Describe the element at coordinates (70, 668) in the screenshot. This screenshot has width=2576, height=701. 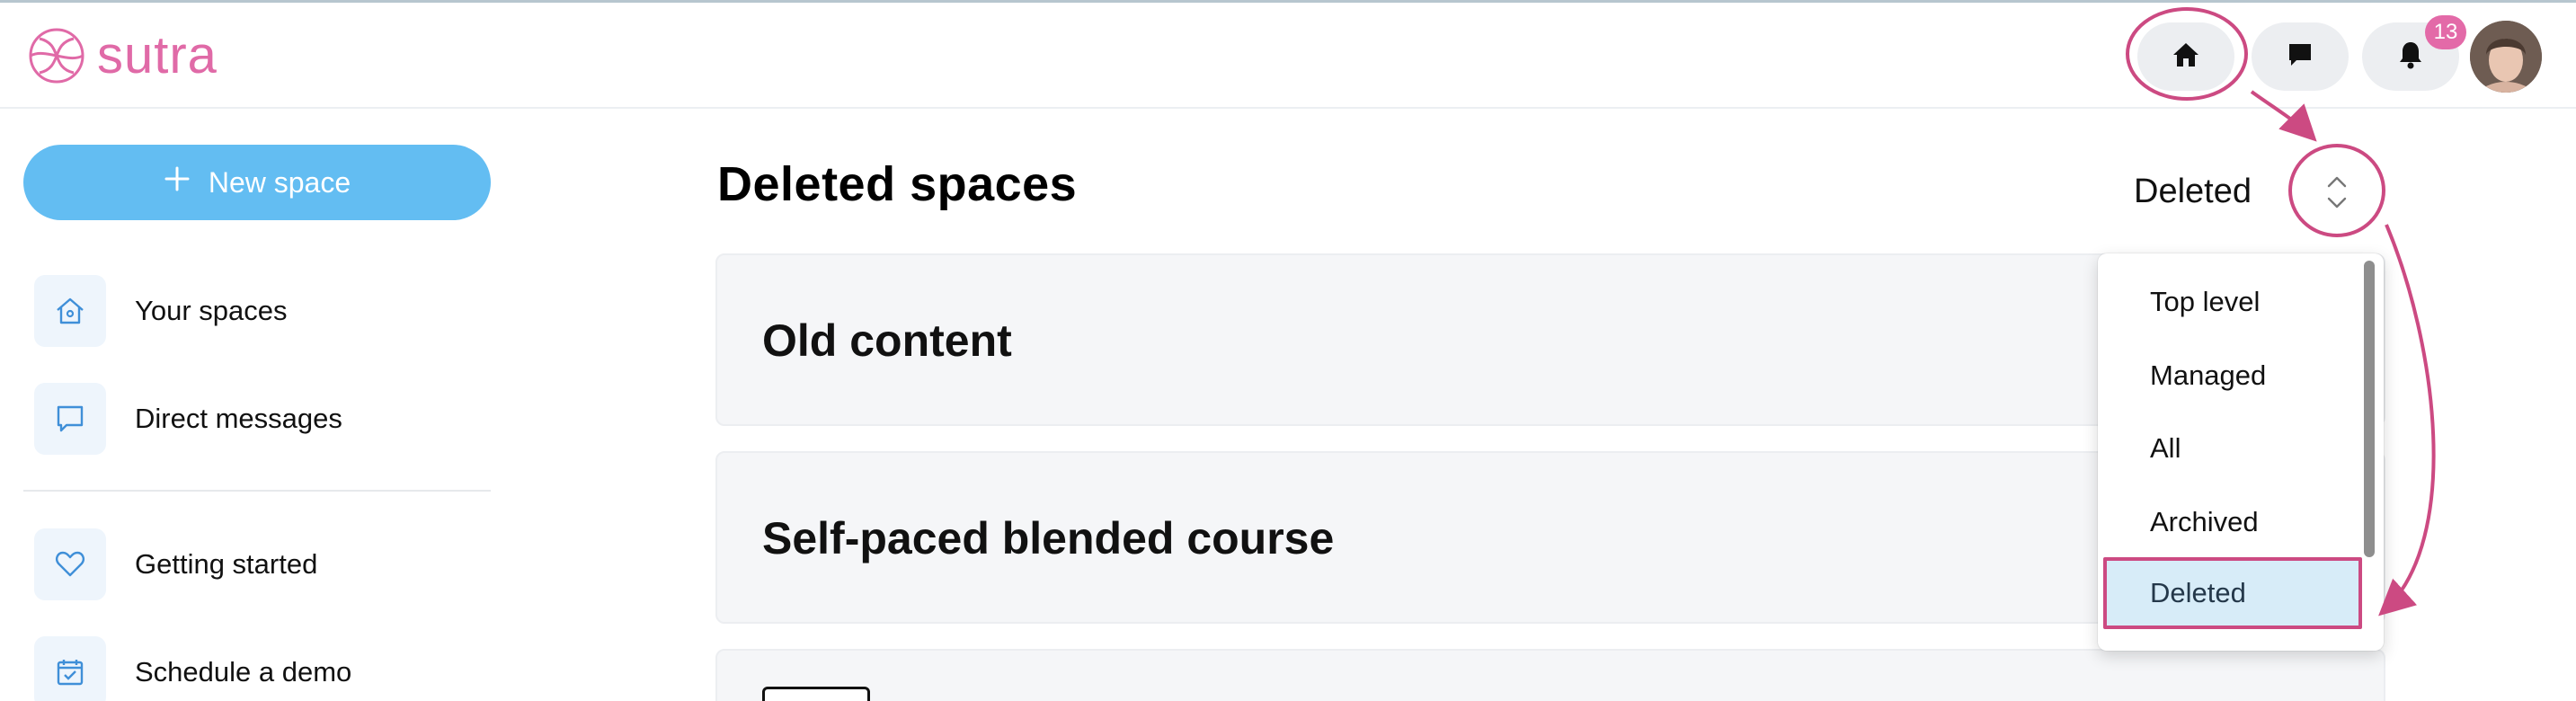
I see `calendar-check-icon` at that location.